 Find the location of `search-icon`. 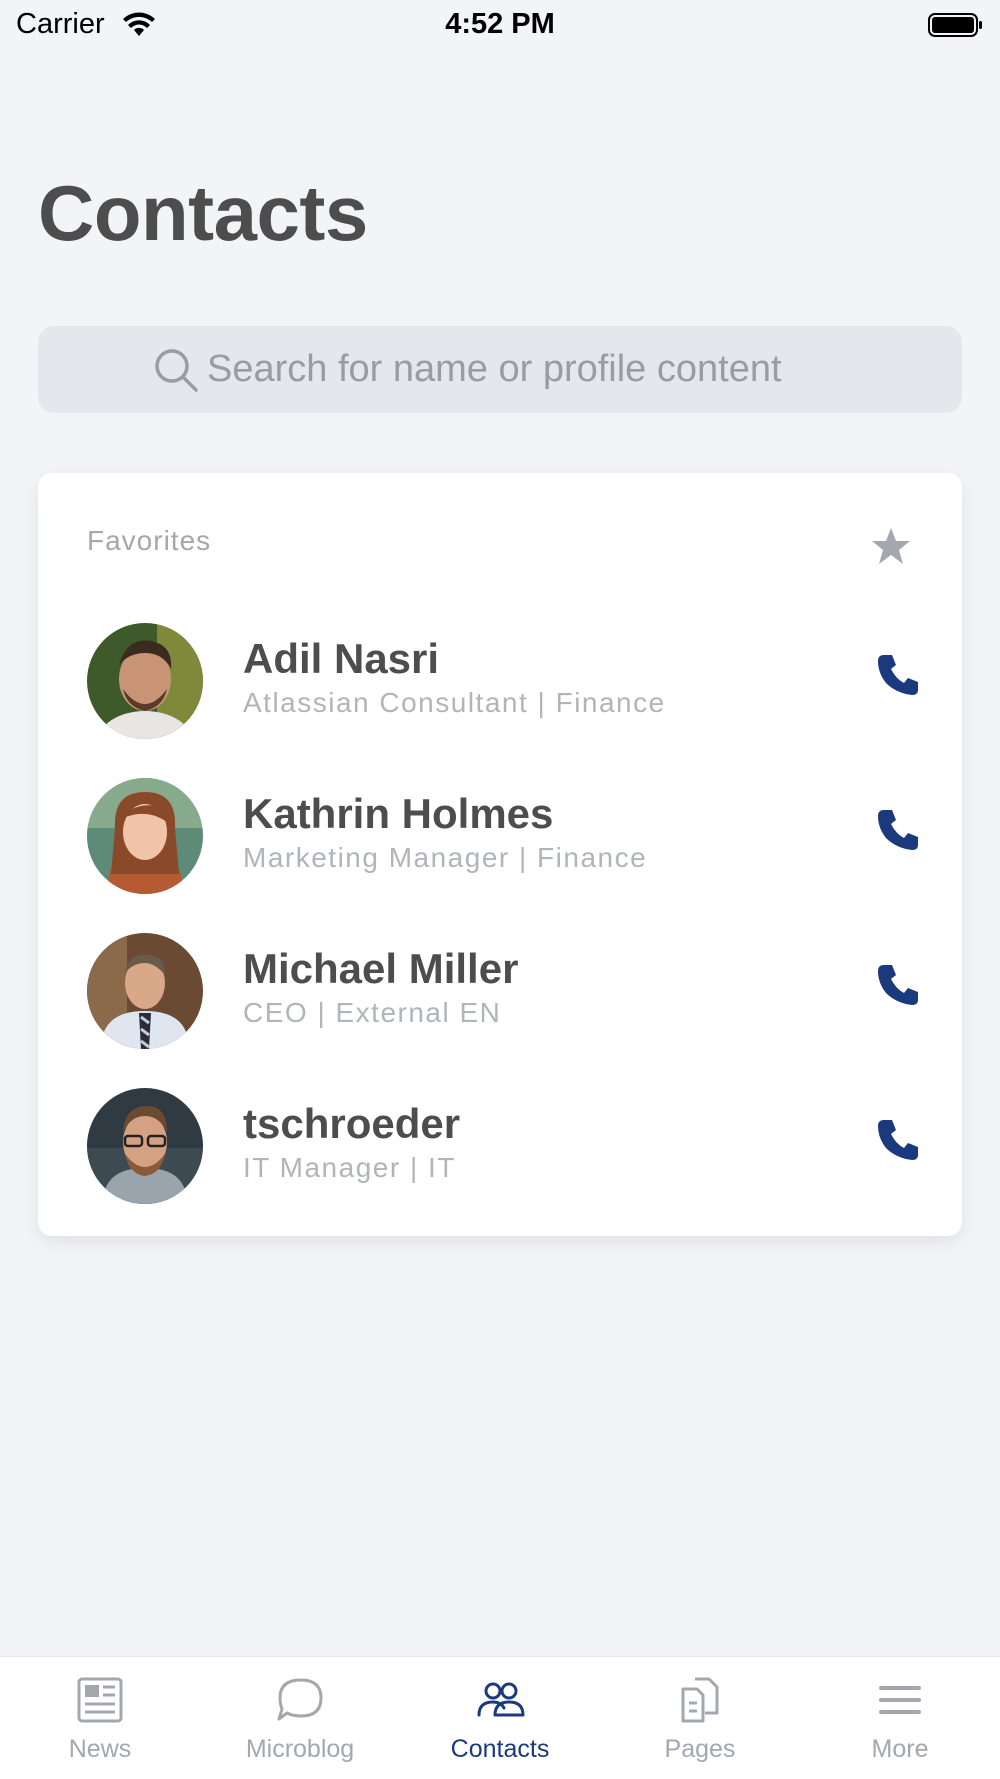

search-icon is located at coordinates (176, 370).